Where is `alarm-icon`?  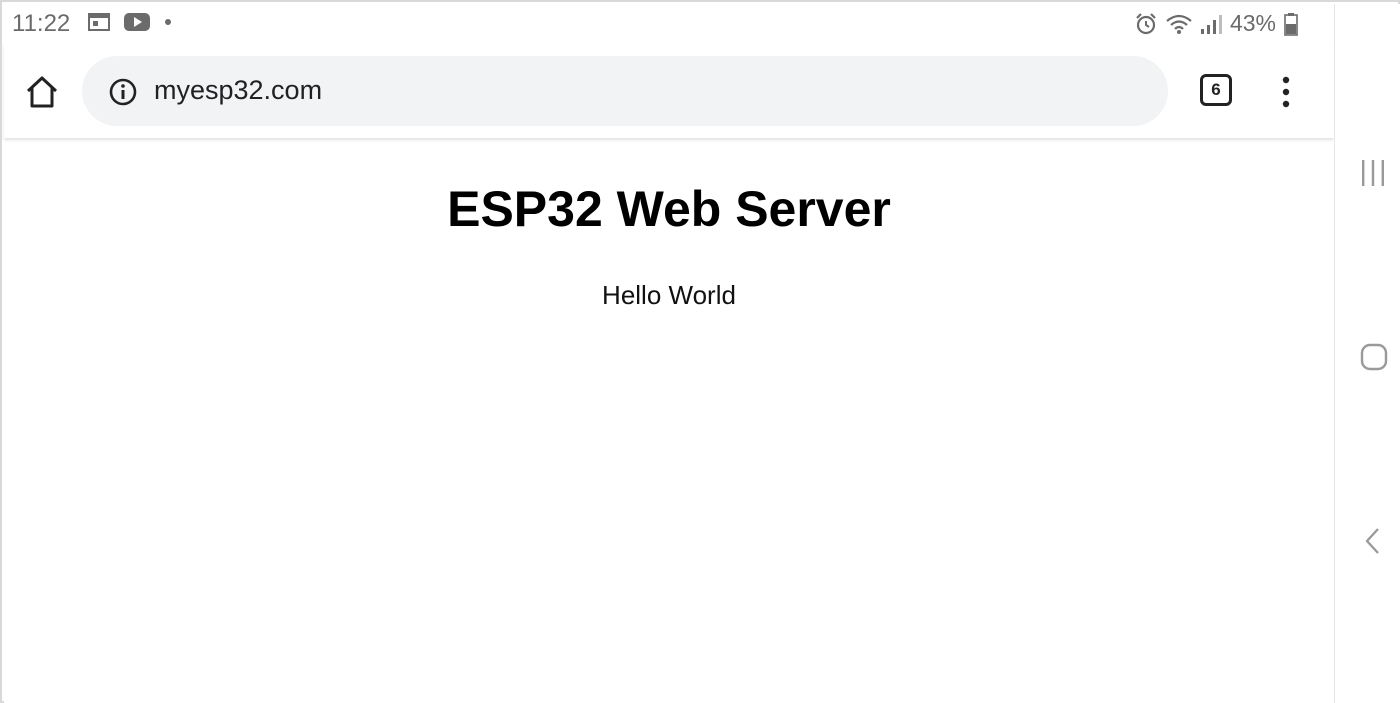 alarm-icon is located at coordinates (1146, 23).